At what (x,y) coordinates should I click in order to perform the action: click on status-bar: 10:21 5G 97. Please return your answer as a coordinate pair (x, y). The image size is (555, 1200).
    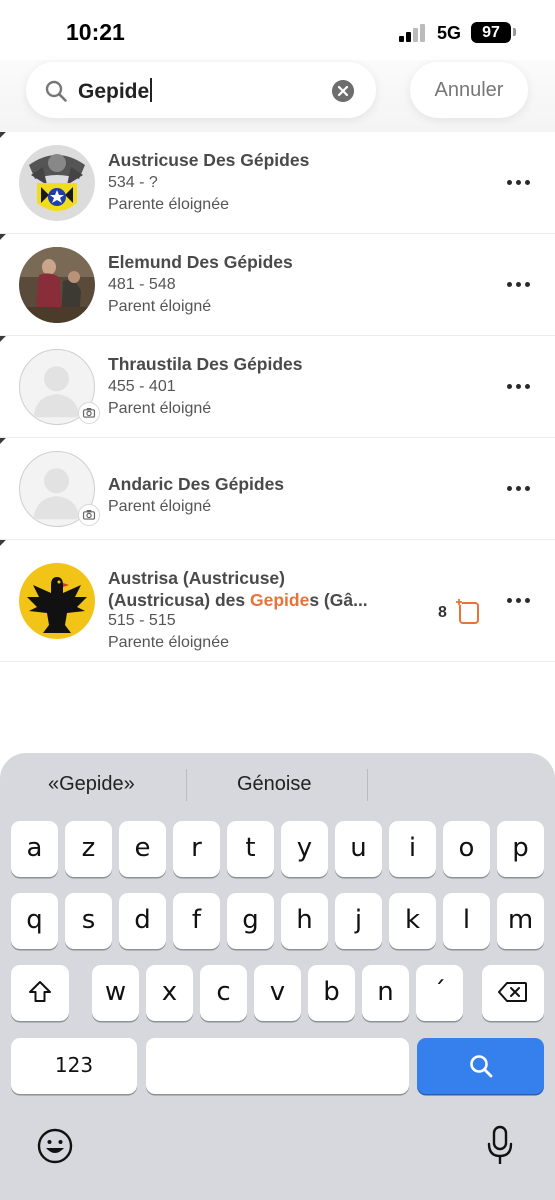
    Looking at the image, I should click on (277, 31).